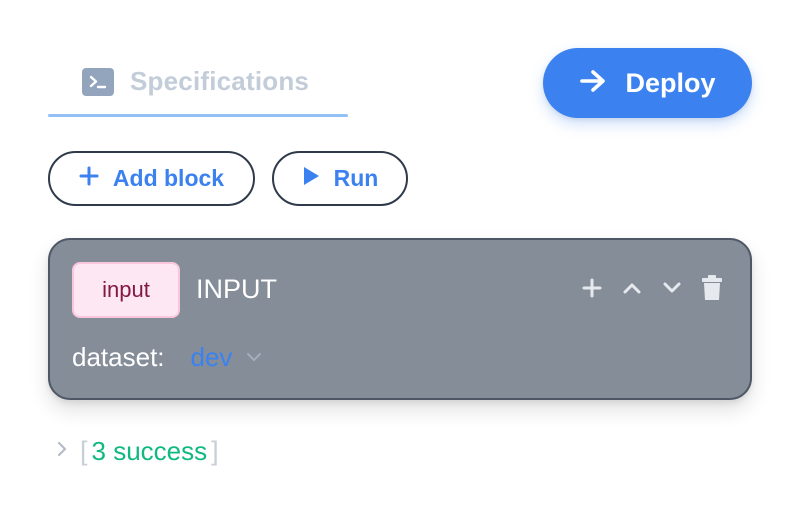 The height and width of the screenshot is (519, 800). Describe the element at coordinates (652, 288) in the screenshot. I see `block-actions` at that location.